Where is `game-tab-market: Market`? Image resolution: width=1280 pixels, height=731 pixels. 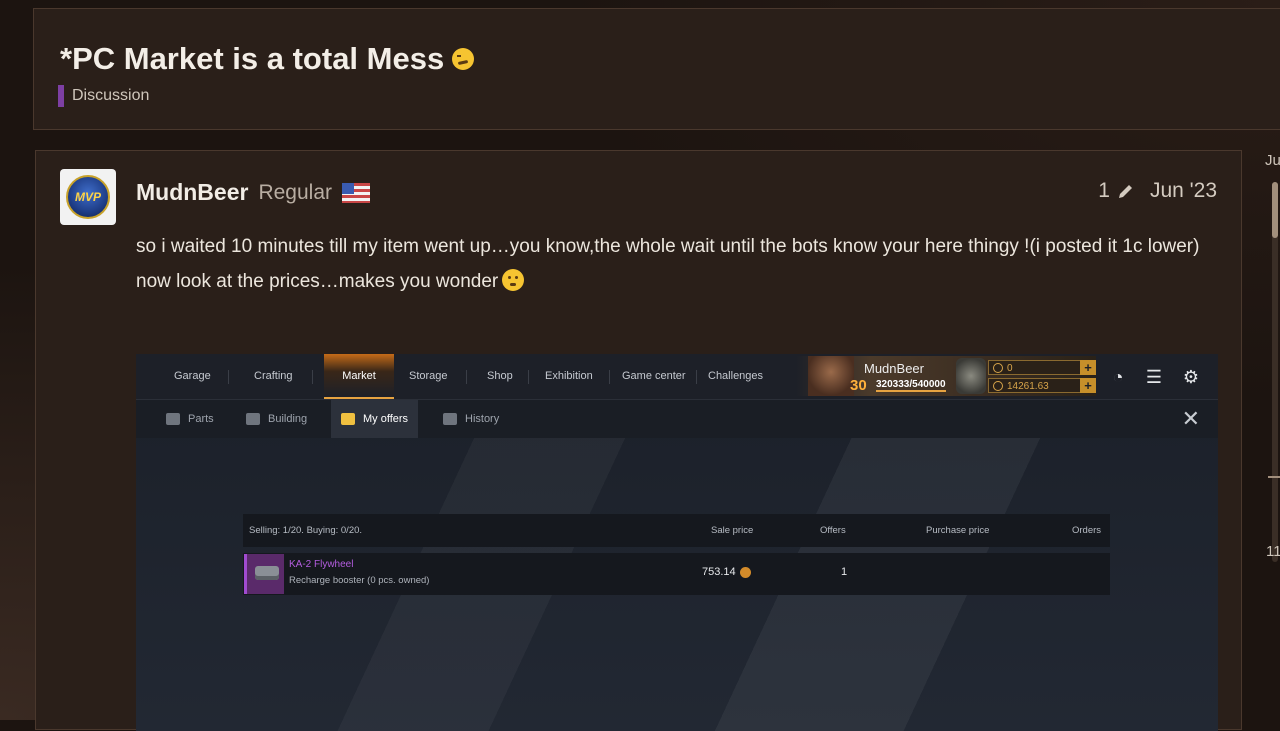
game-tab-market: Market is located at coordinates (359, 376).